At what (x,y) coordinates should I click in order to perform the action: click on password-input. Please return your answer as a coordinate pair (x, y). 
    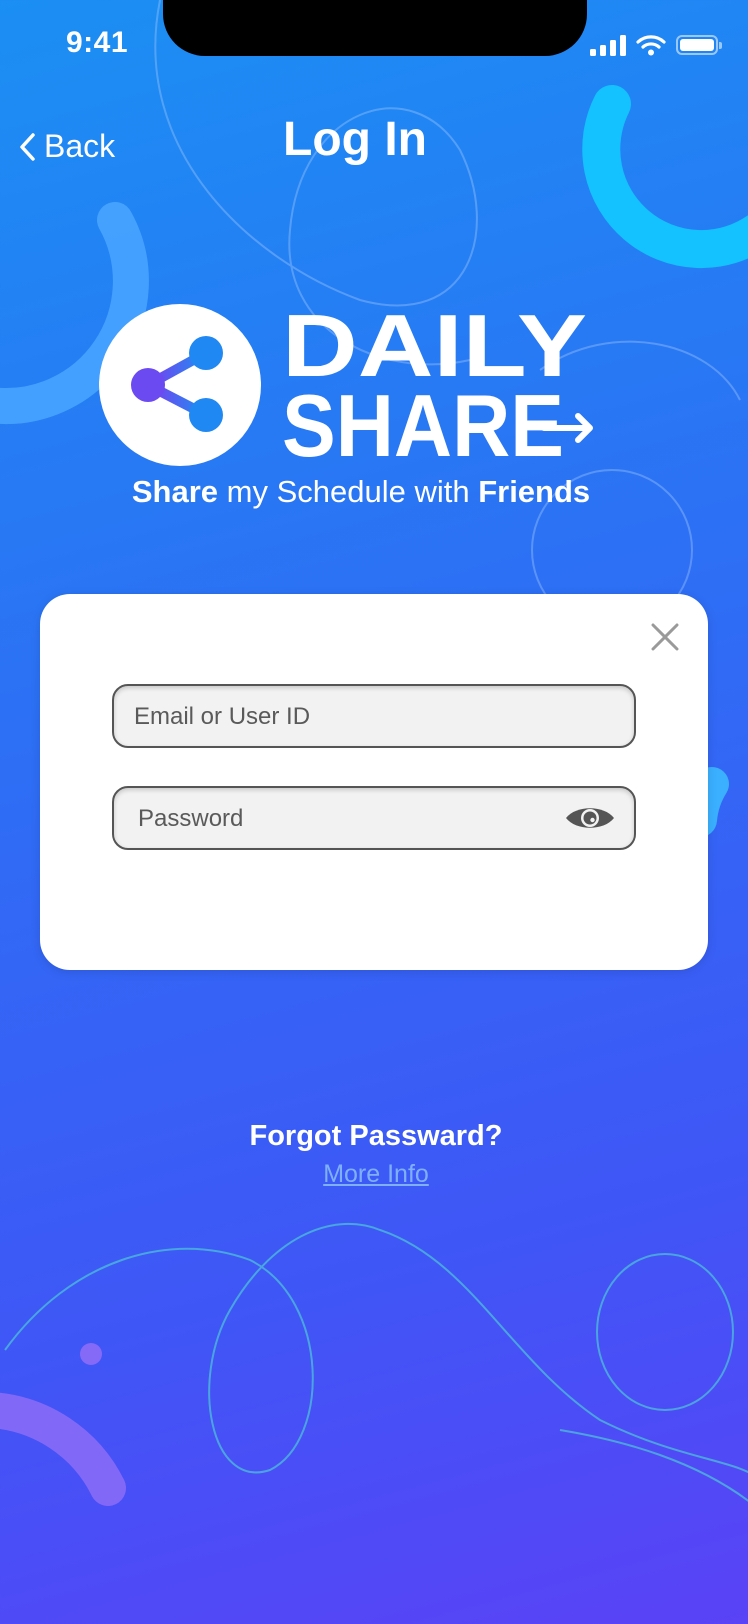
    Looking at the image, I should click on (348, 819).